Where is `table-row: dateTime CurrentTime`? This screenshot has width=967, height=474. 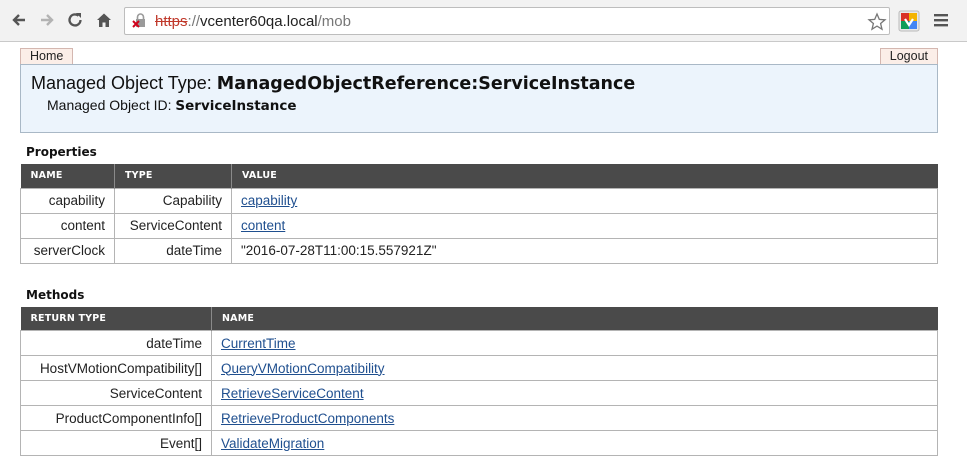 table-row: dateTime CurrentTime is located at coordinates (479, 343).